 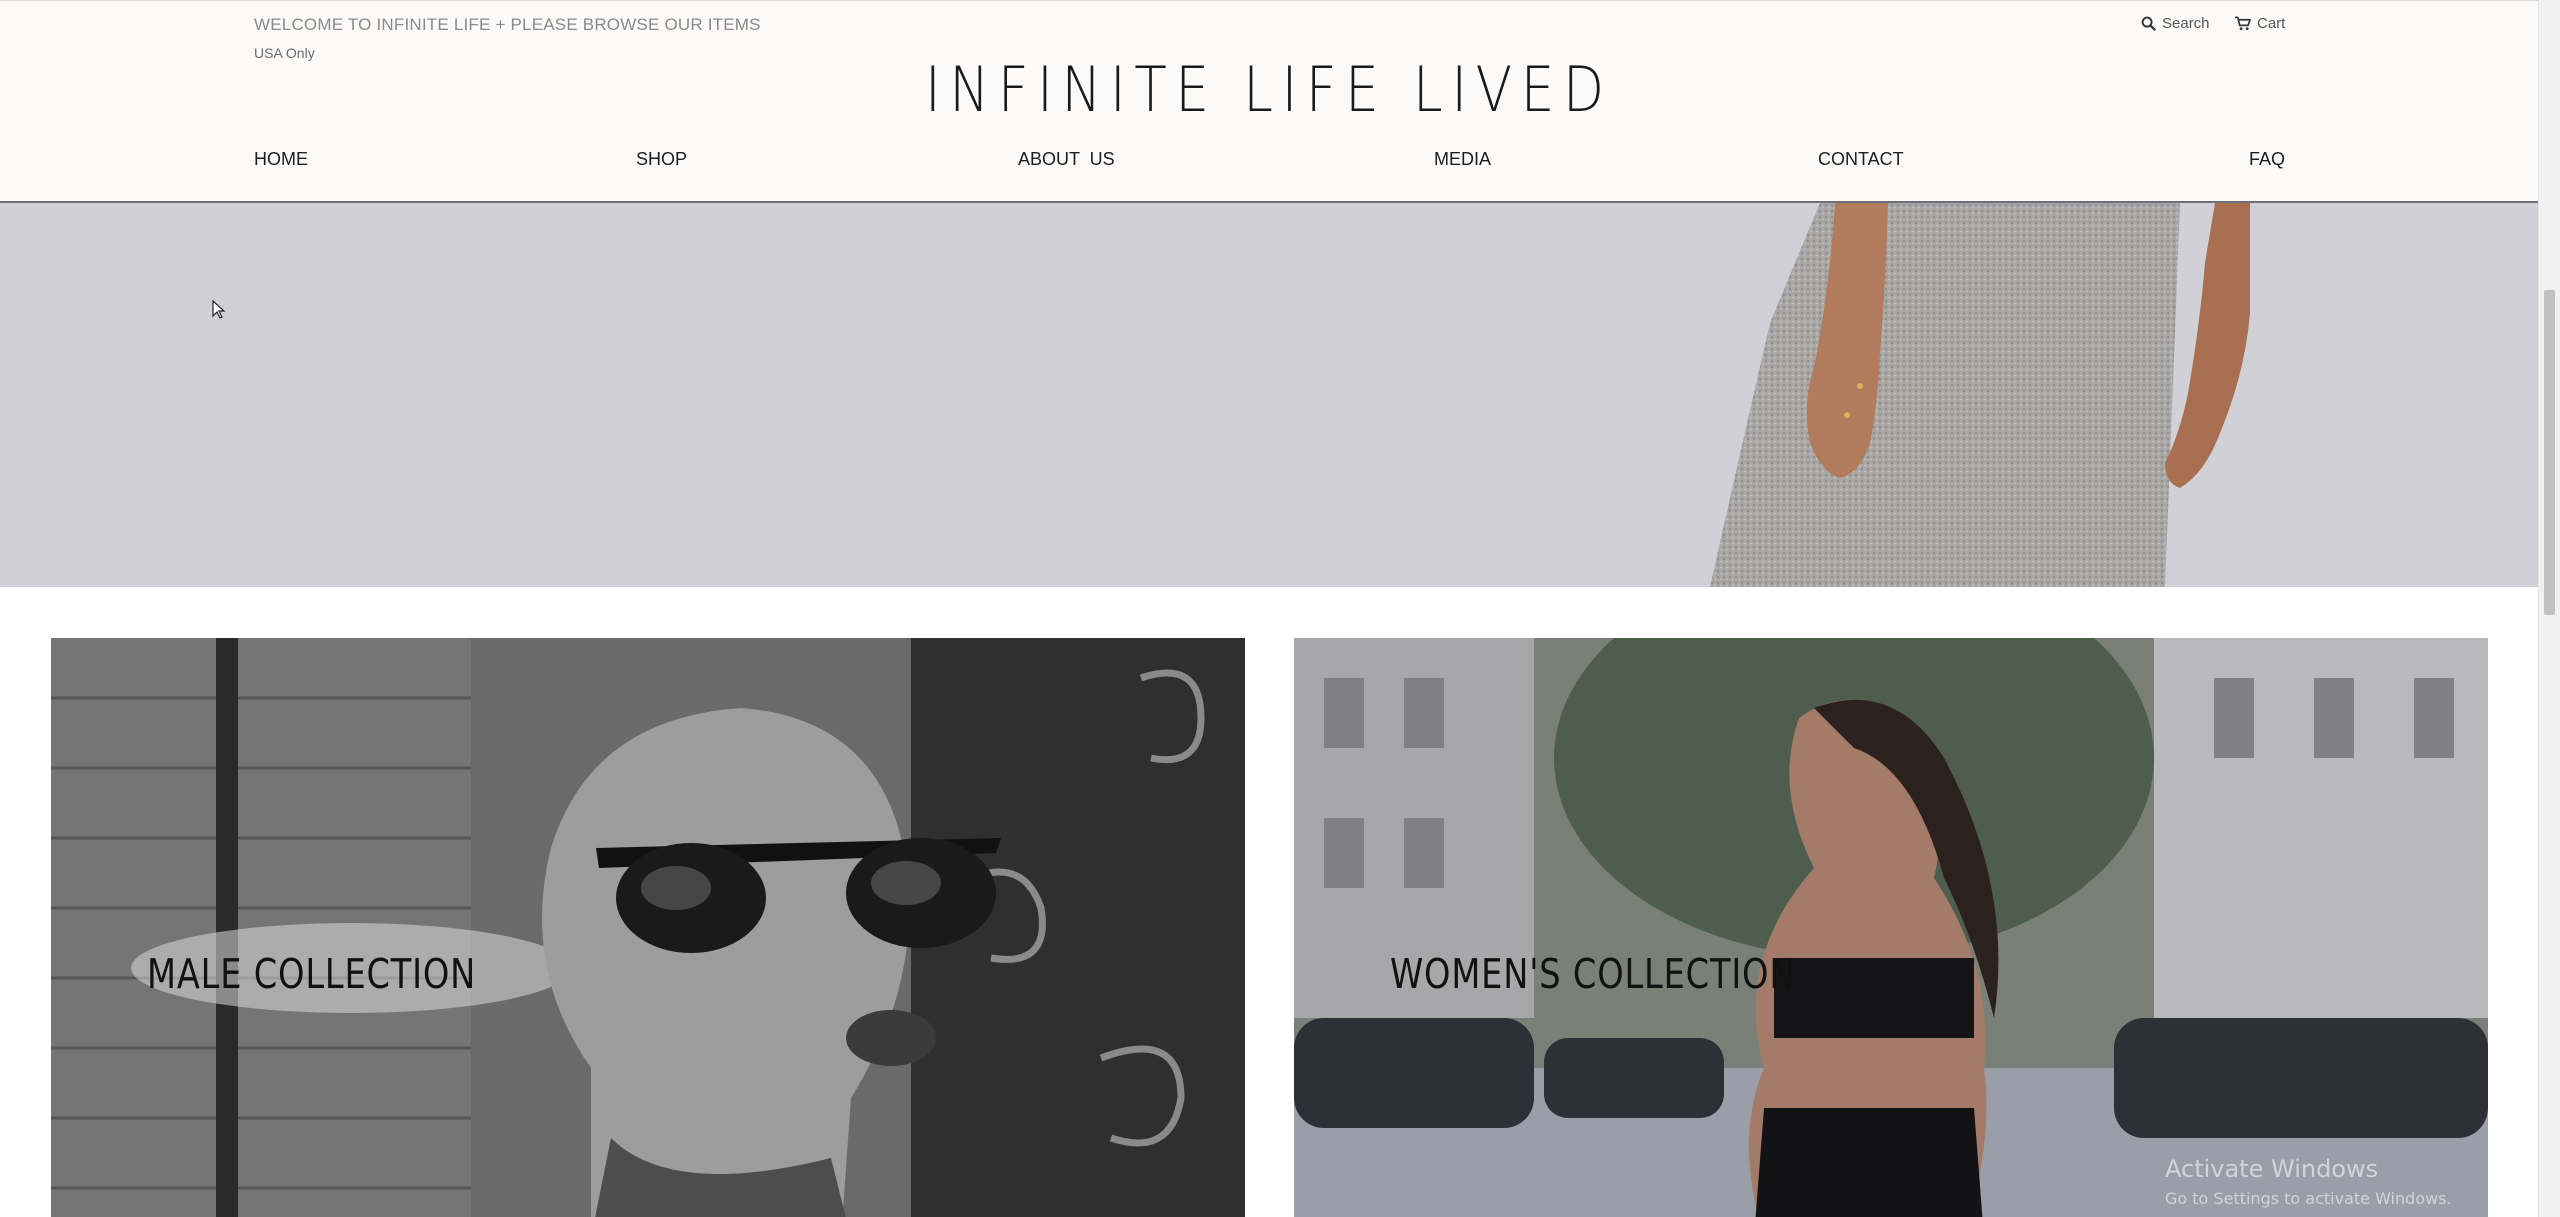 I want to click on hero-model-image, so click(x=1980, y=395).